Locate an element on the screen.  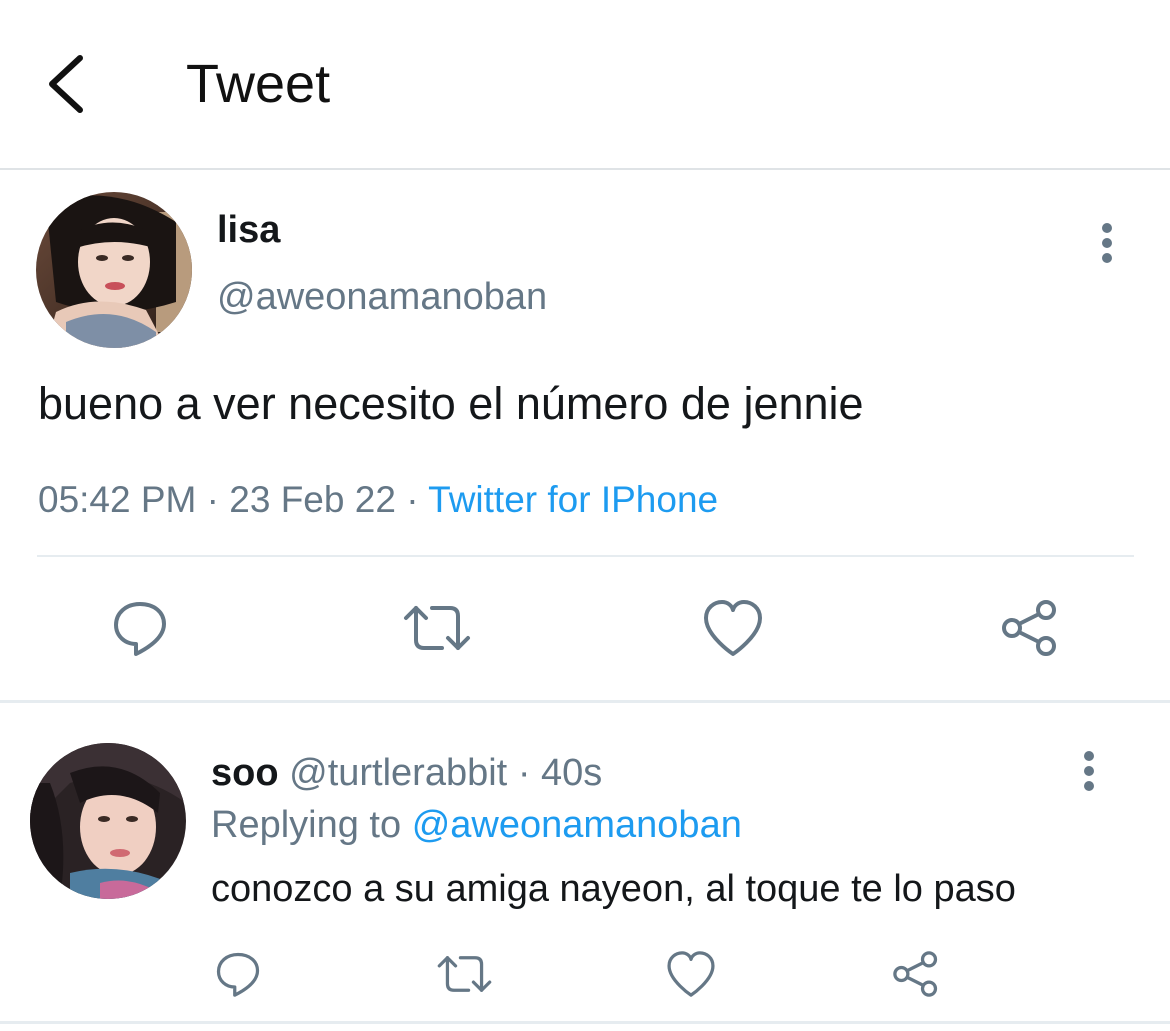
reply-like-button is located at coordinates (691, 976).